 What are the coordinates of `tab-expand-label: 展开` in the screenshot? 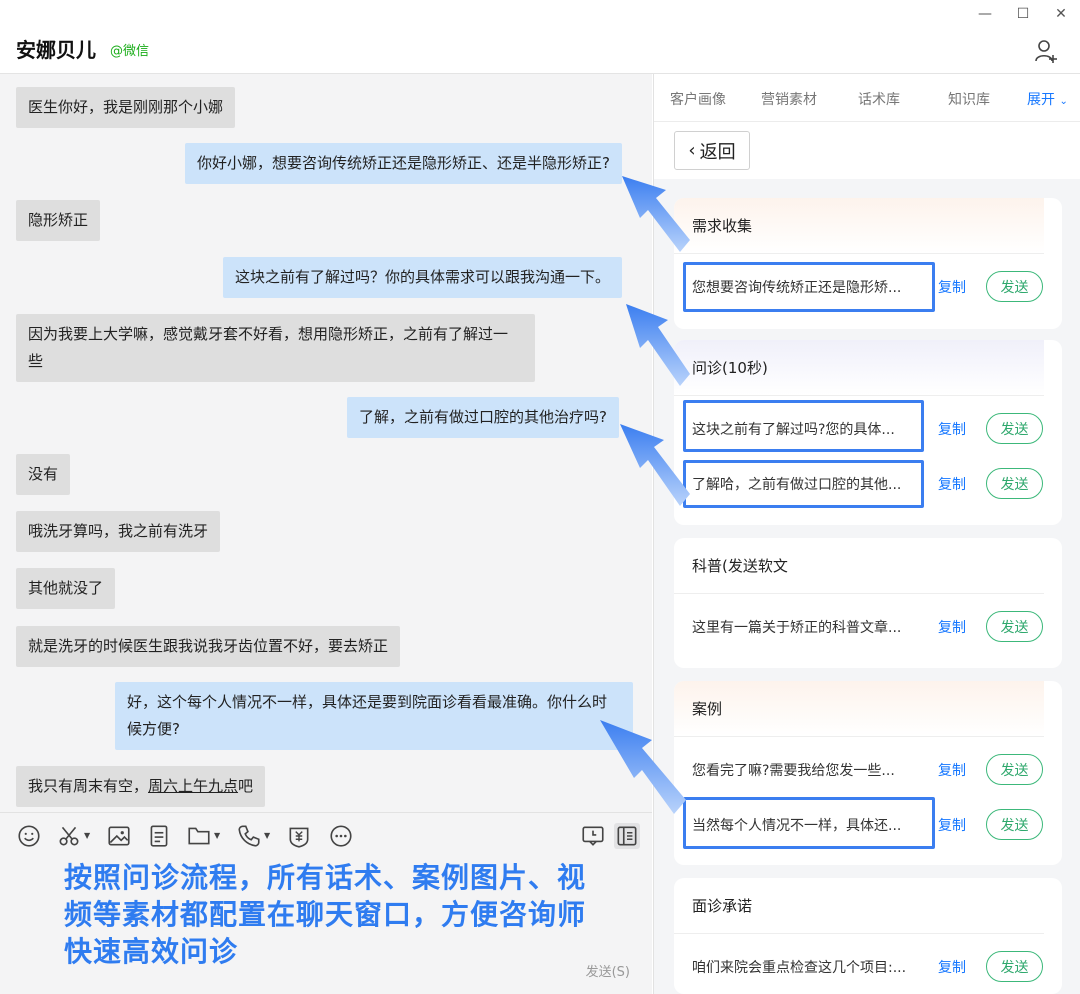 It's located at (1041, 100).